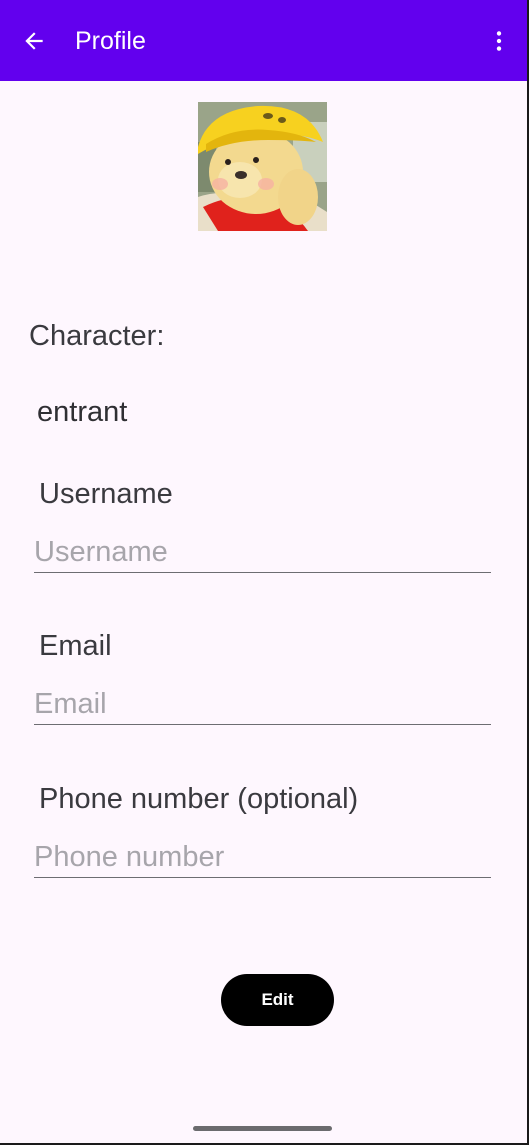 This screenshot has width=529, height=1145. Describe the element at coordinates (263, 40) in the screenshot. I see `app-bar: Profile` at that location.